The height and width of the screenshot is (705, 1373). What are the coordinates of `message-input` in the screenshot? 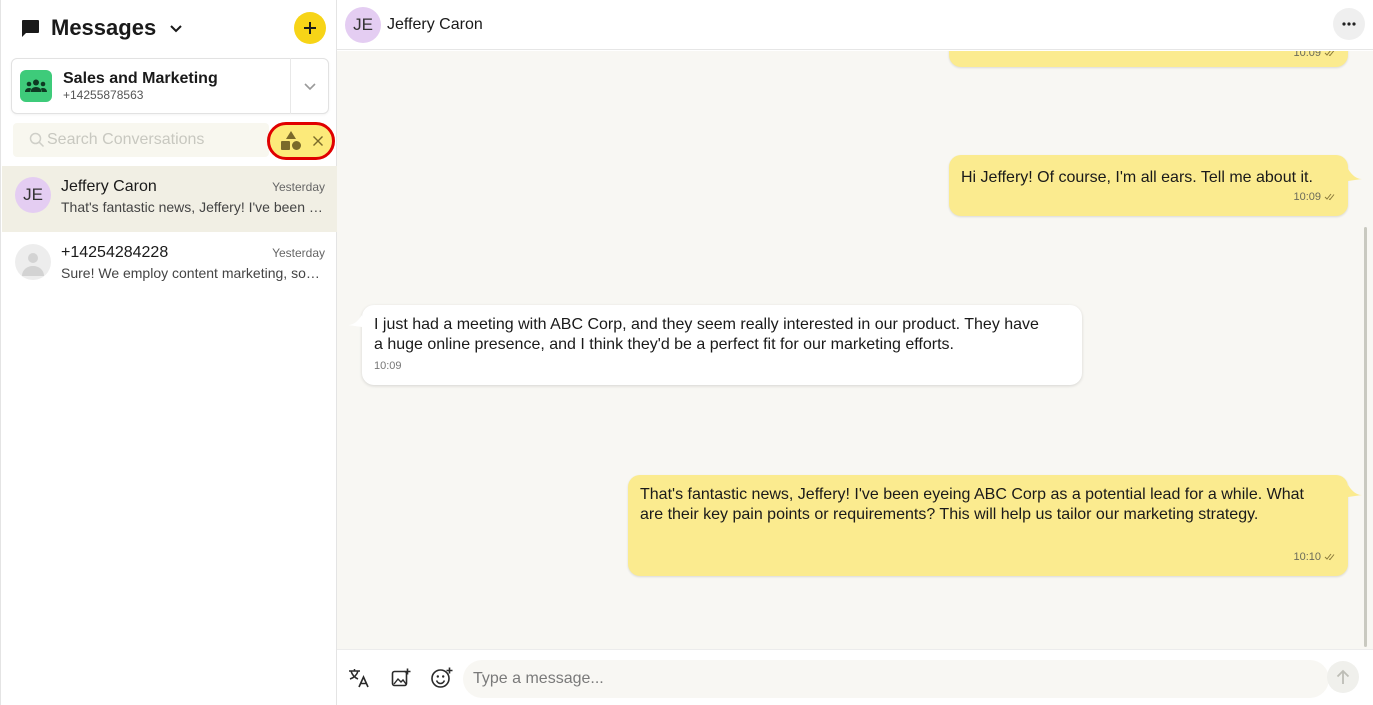 It's located at (893, 679).